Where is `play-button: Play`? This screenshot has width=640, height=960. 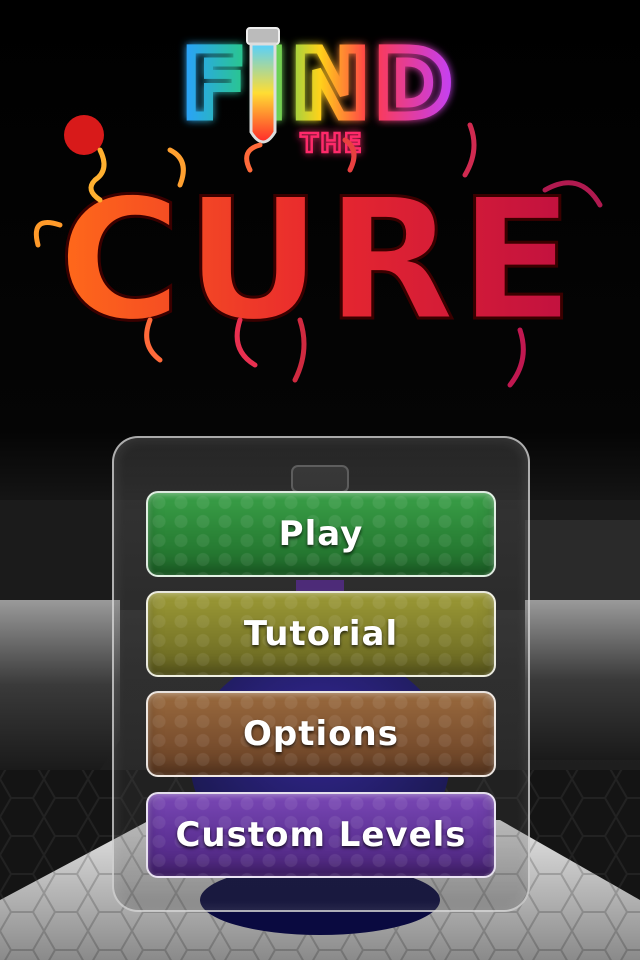 play-button: Play is located at coordinates (321, 534).